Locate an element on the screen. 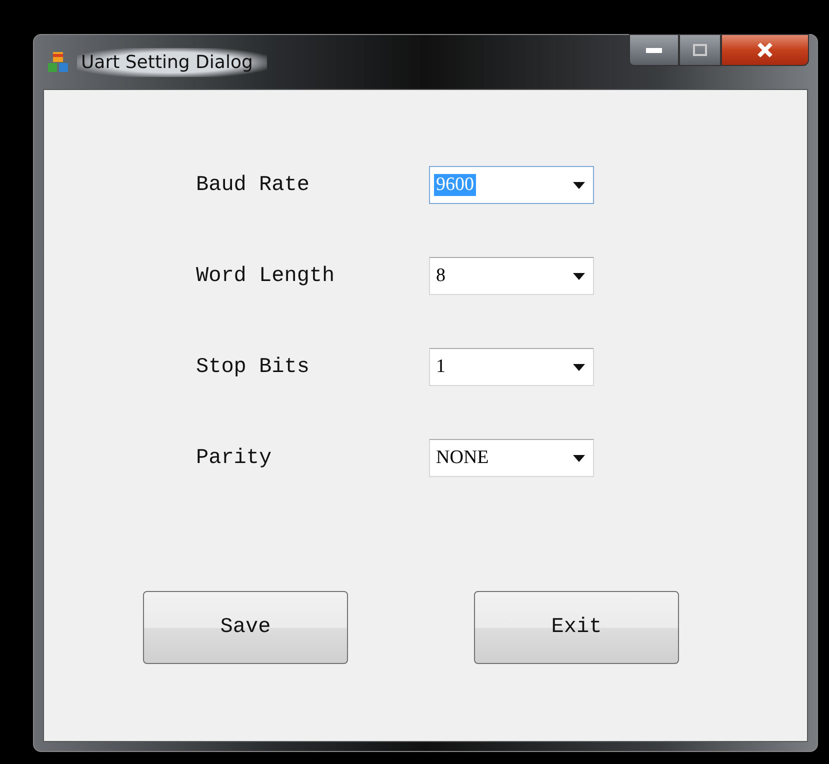 This screenshot has height=764, width=829. field-label: Stop Bits is located at coordinates (253, 367).